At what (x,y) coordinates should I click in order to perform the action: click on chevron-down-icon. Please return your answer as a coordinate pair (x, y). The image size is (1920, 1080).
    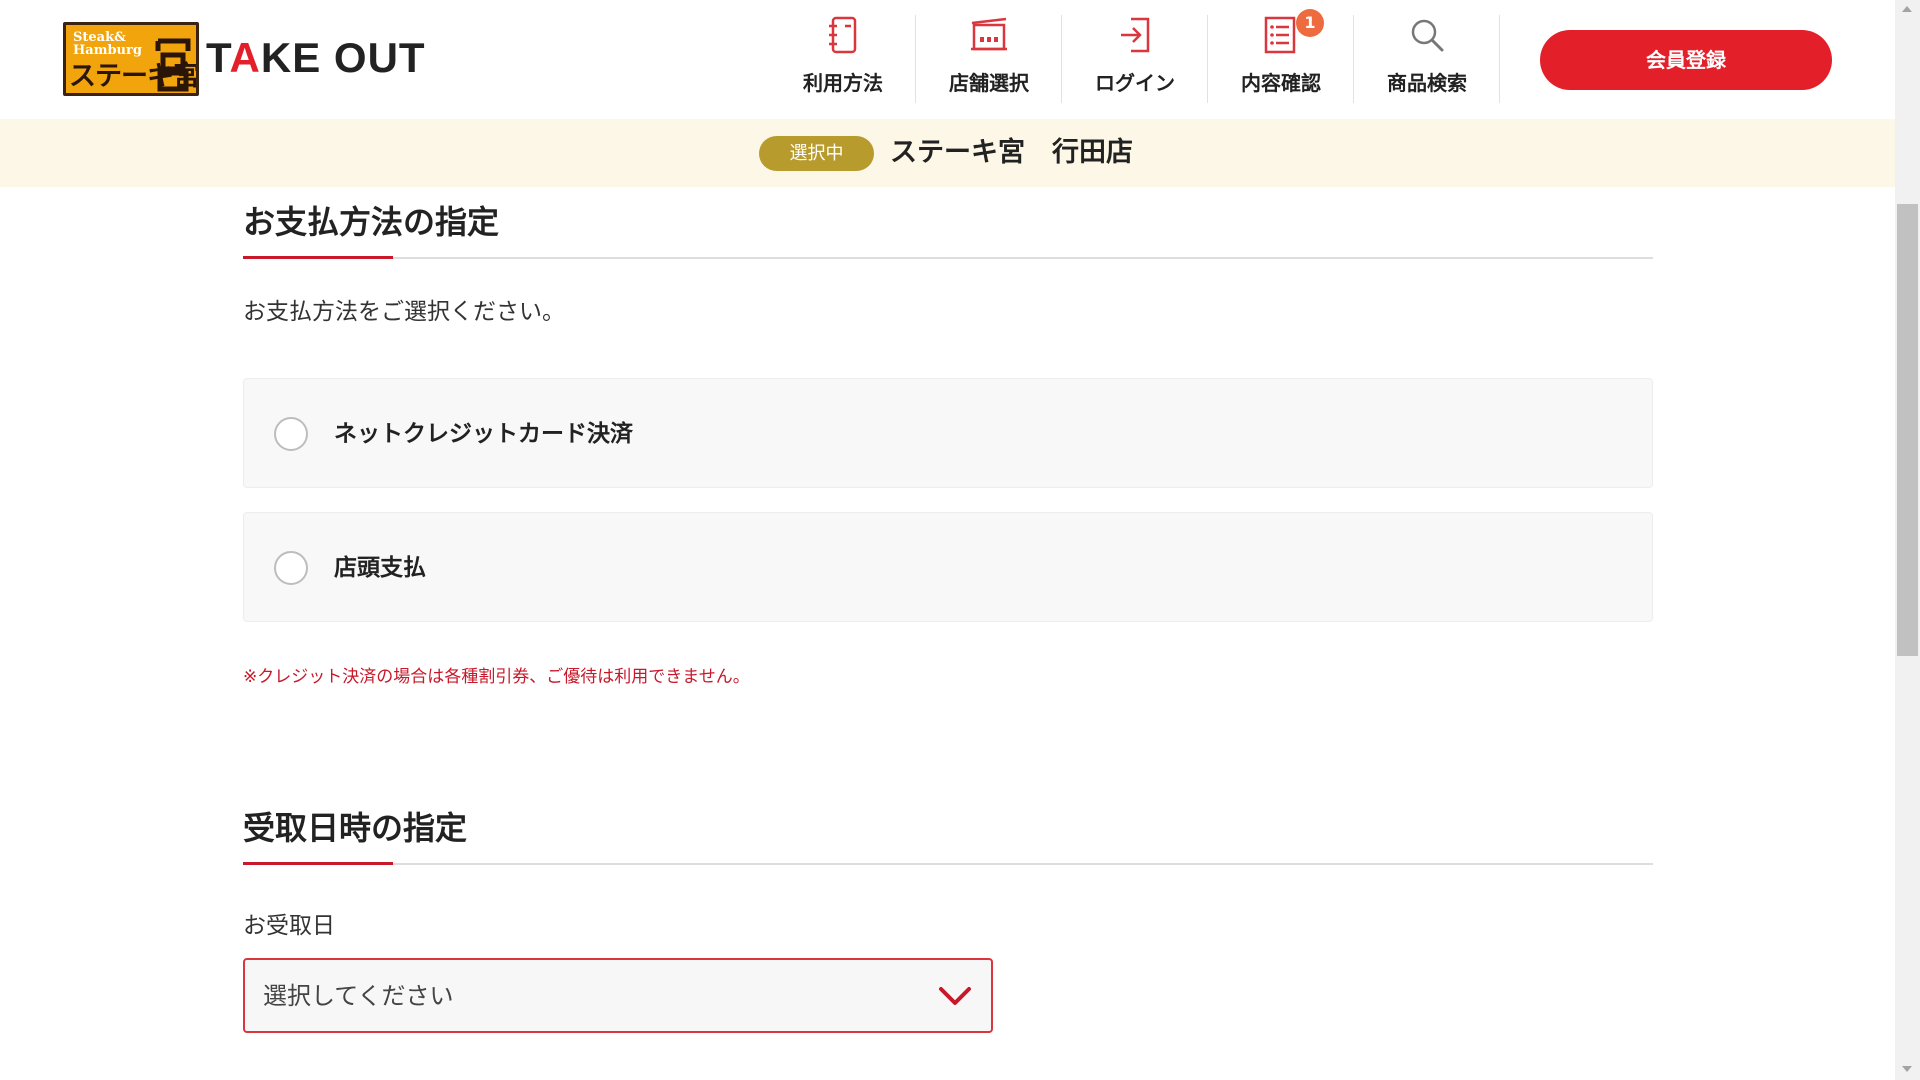
    Looking at the image, I should click on (955, 996).